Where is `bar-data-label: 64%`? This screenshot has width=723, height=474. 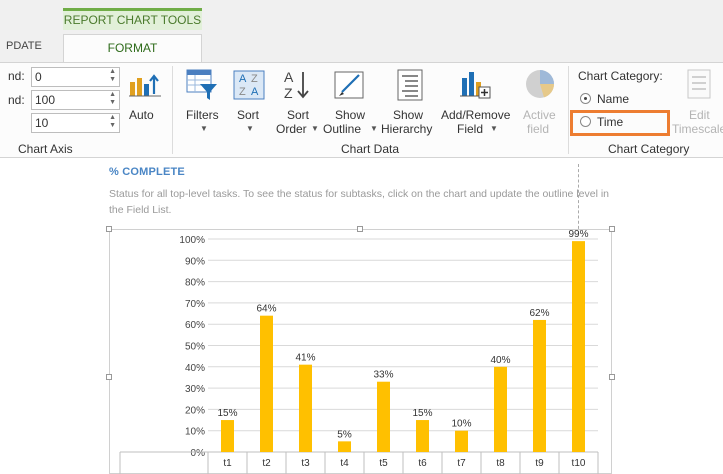
bar-data-label: 64% is located at coordinates (266, 309).